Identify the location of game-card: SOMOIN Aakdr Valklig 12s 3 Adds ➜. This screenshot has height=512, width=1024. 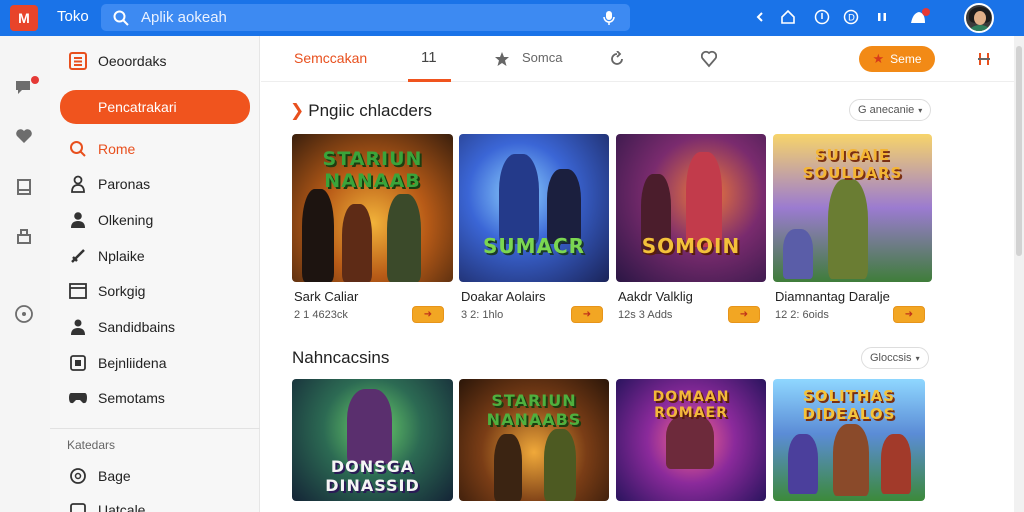
(692, 228).